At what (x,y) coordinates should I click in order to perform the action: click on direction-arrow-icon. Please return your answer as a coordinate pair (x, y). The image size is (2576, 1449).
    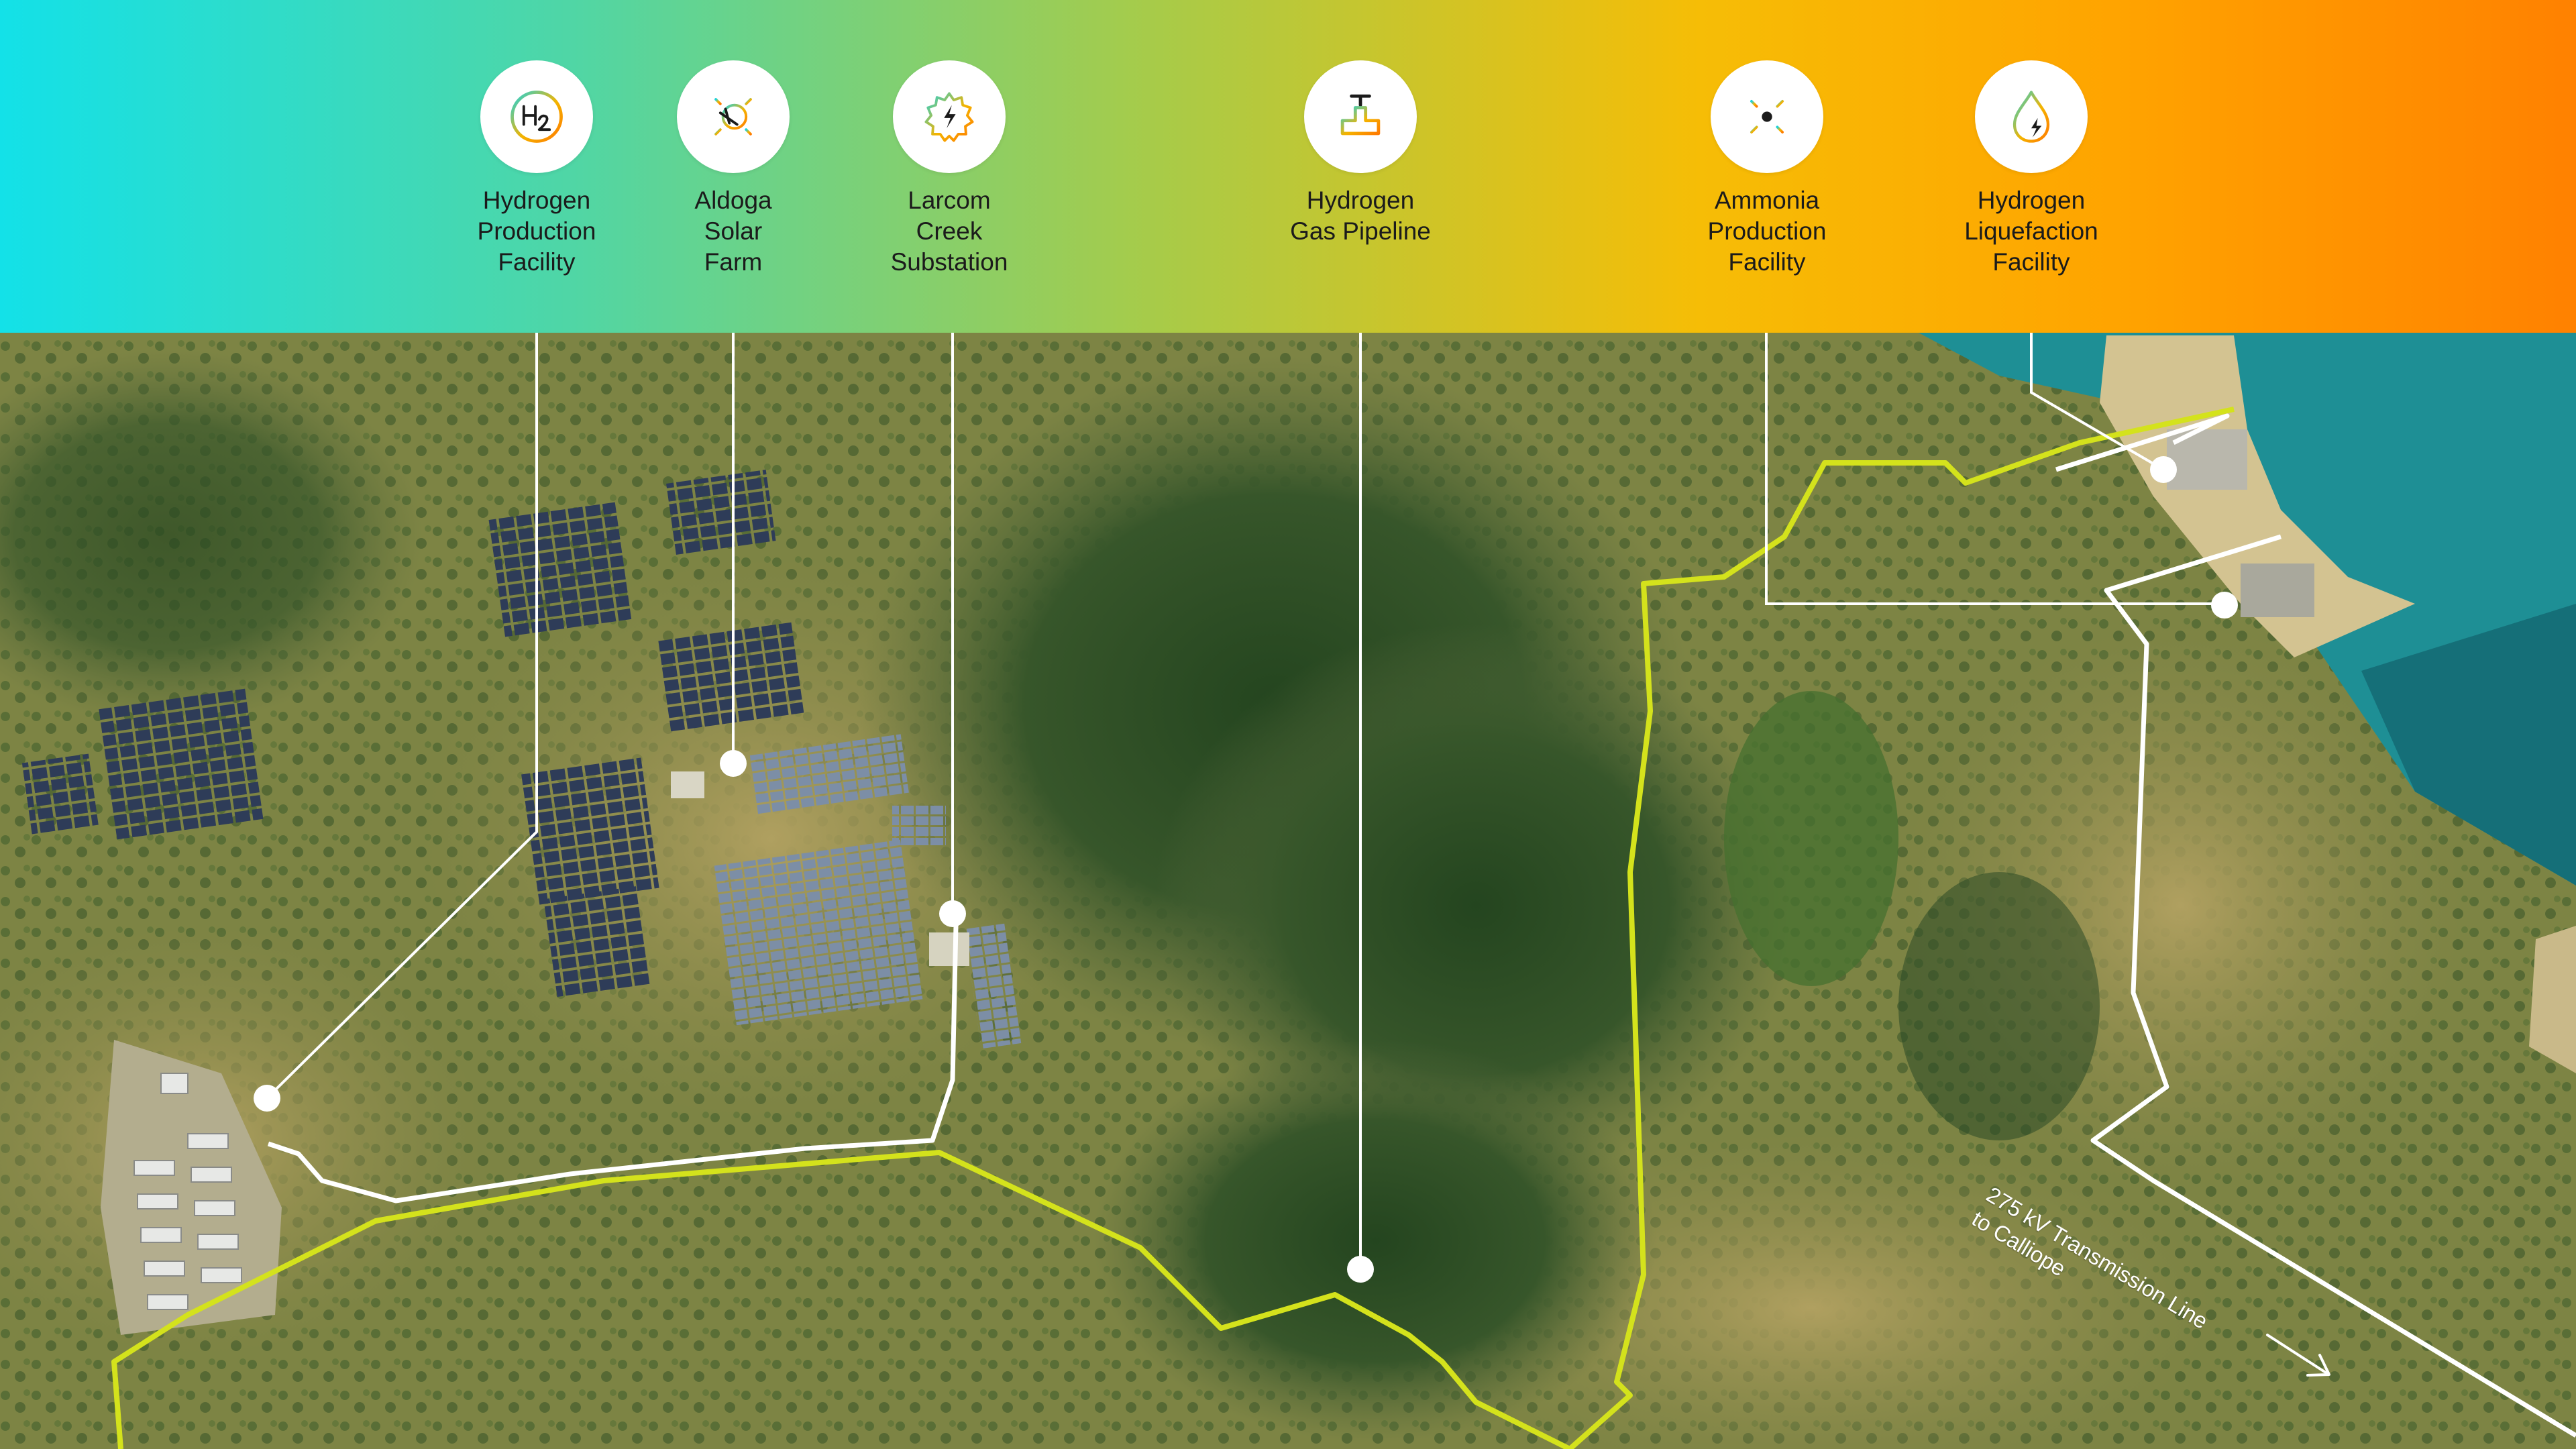
    Looking at the image, I should click on (2298, 1355).